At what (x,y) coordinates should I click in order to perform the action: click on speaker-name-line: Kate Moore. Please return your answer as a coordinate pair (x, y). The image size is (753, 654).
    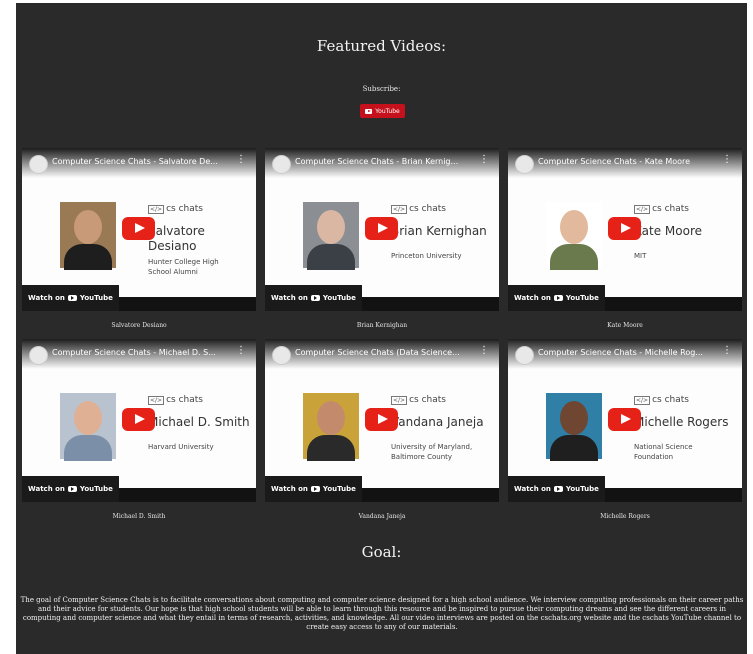
    Looking at the image, I should click on (668, 231).